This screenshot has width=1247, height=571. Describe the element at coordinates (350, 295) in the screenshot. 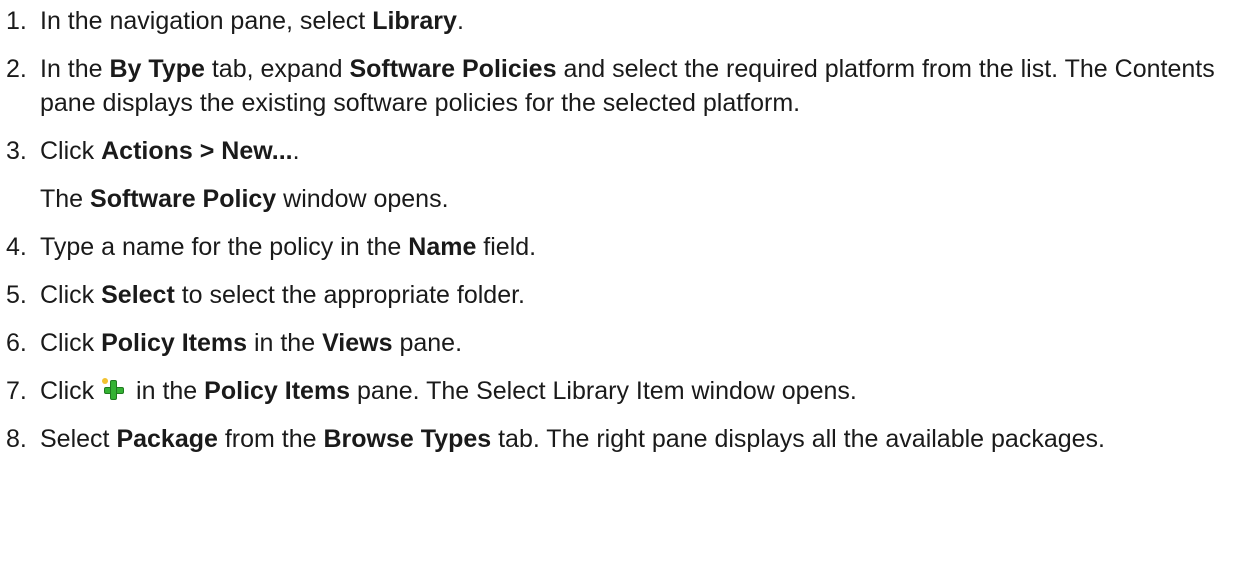

I see `step-text: to select the appropriate folder.` at that location.